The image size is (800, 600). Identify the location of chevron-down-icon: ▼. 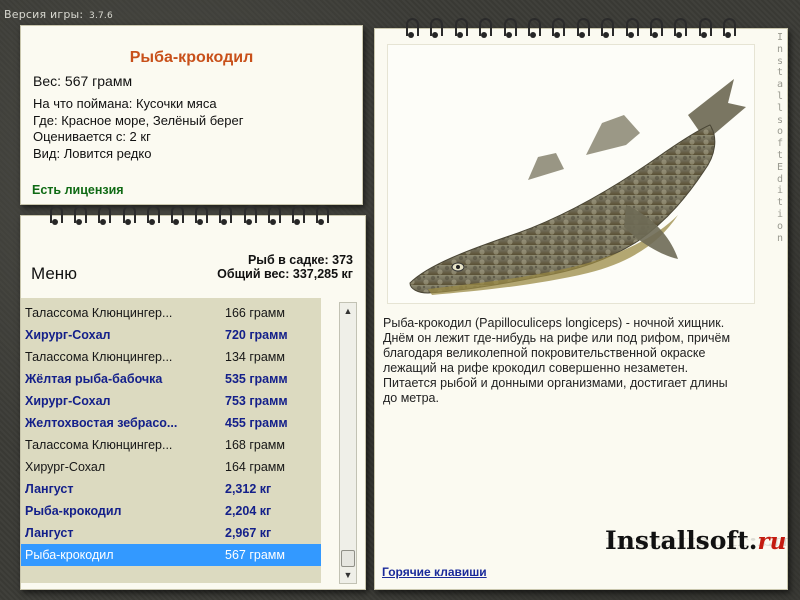
(348, 575).